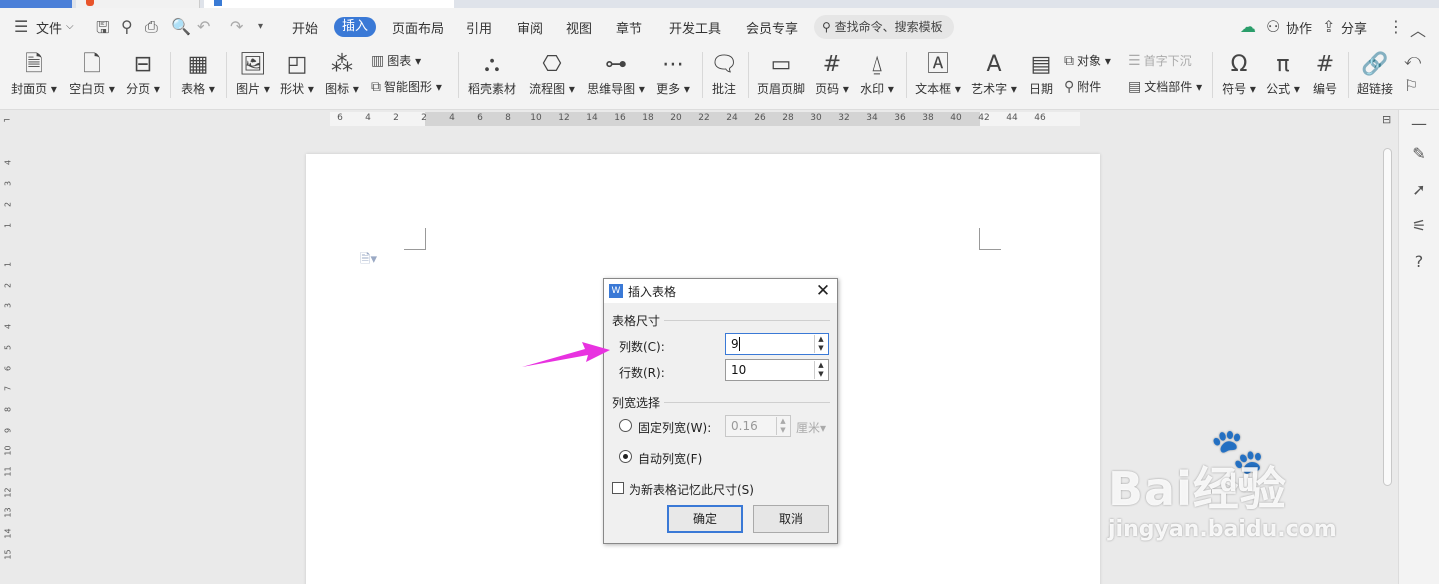  Describe the element at coordinates (1396, 26) in the screenshot. I see `more-options-icon: ⋮` at that location.